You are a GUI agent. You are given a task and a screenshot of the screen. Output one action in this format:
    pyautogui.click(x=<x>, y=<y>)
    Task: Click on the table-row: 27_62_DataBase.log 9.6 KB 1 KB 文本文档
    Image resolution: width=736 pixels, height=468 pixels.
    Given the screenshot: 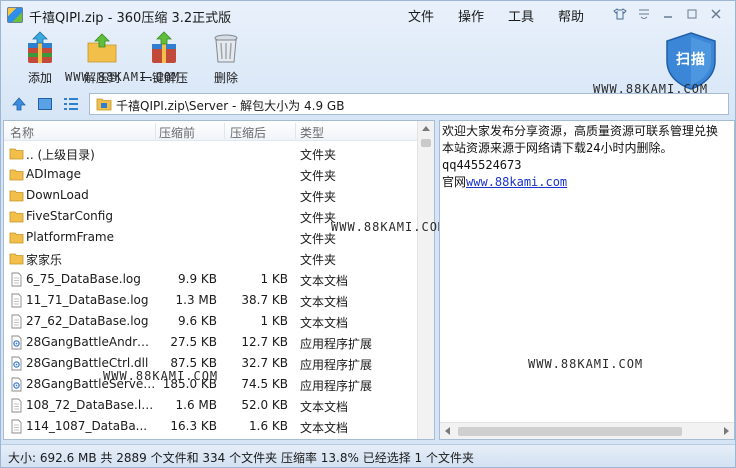 What is the action you would take?
    pyautogui.click(x=211, y=321)
    